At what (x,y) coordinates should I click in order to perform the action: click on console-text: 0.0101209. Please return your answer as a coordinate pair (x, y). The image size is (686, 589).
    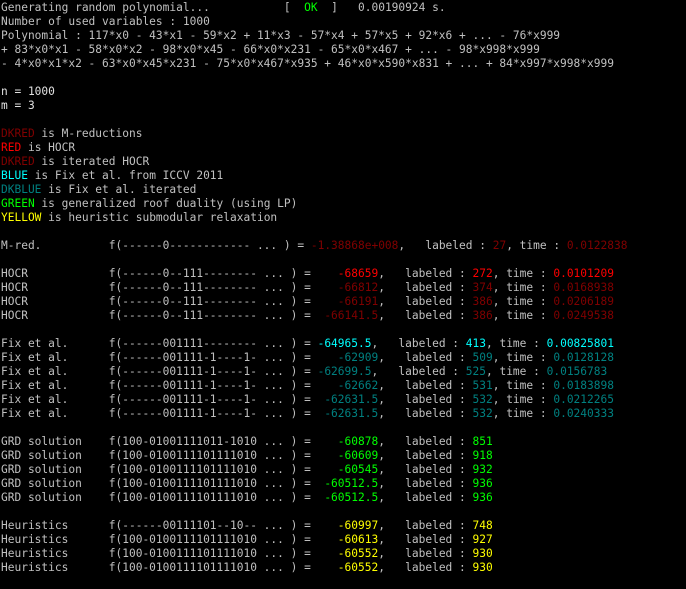
    Looking at the image, I should click on (583, 273).